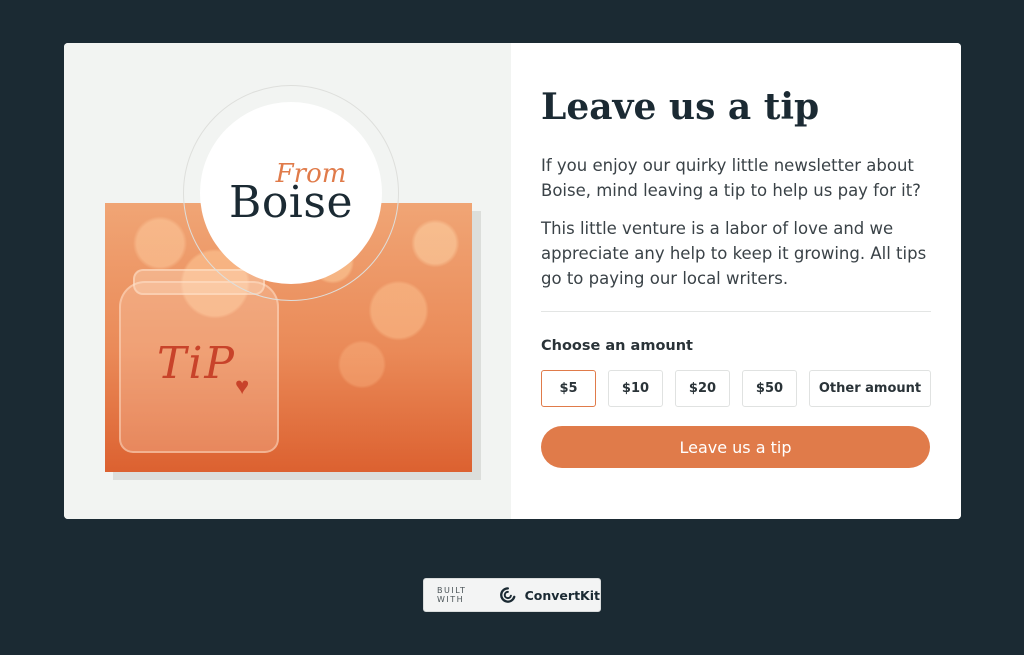 This screenshot has width=1024, height=655. What do you see at coordinates (197, 363) in the screenshot?
I see `jar-label: TiP` at bounding box center [197, 363].